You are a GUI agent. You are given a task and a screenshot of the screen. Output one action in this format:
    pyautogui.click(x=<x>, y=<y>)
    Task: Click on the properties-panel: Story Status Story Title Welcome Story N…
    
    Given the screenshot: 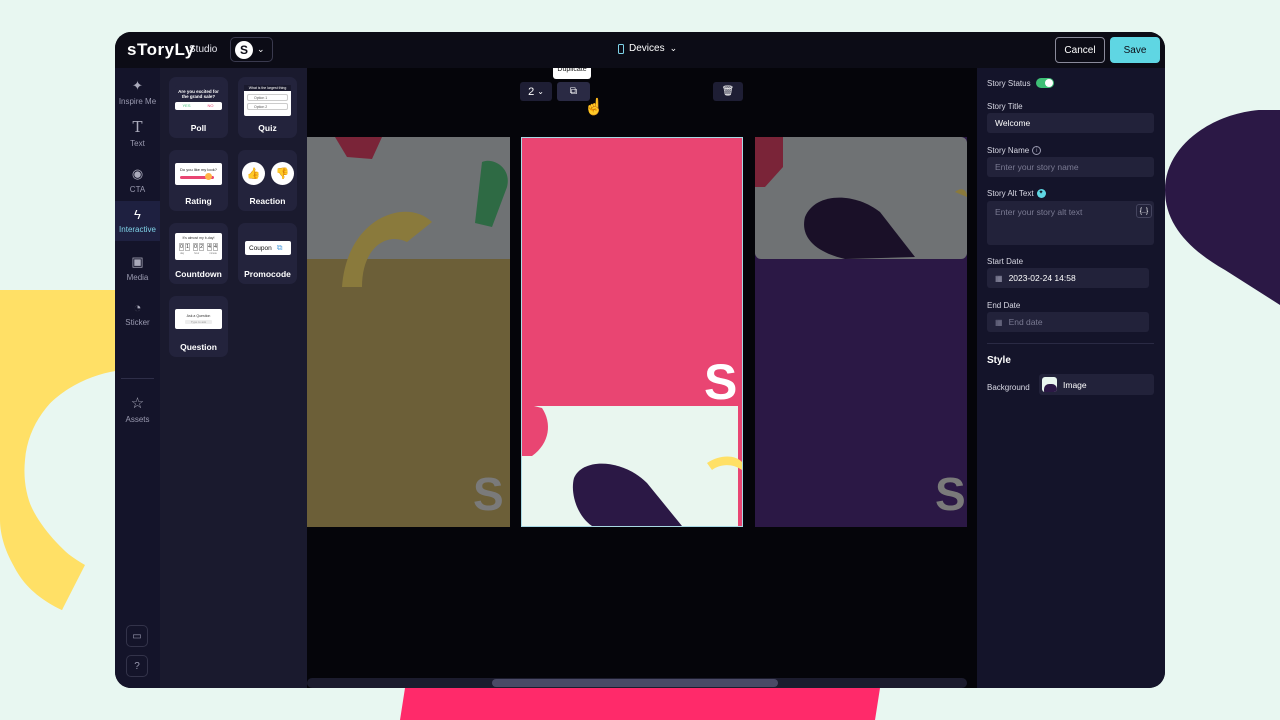 What is the action you would take?
    pyautogui.click(x=1071, y=378)
    